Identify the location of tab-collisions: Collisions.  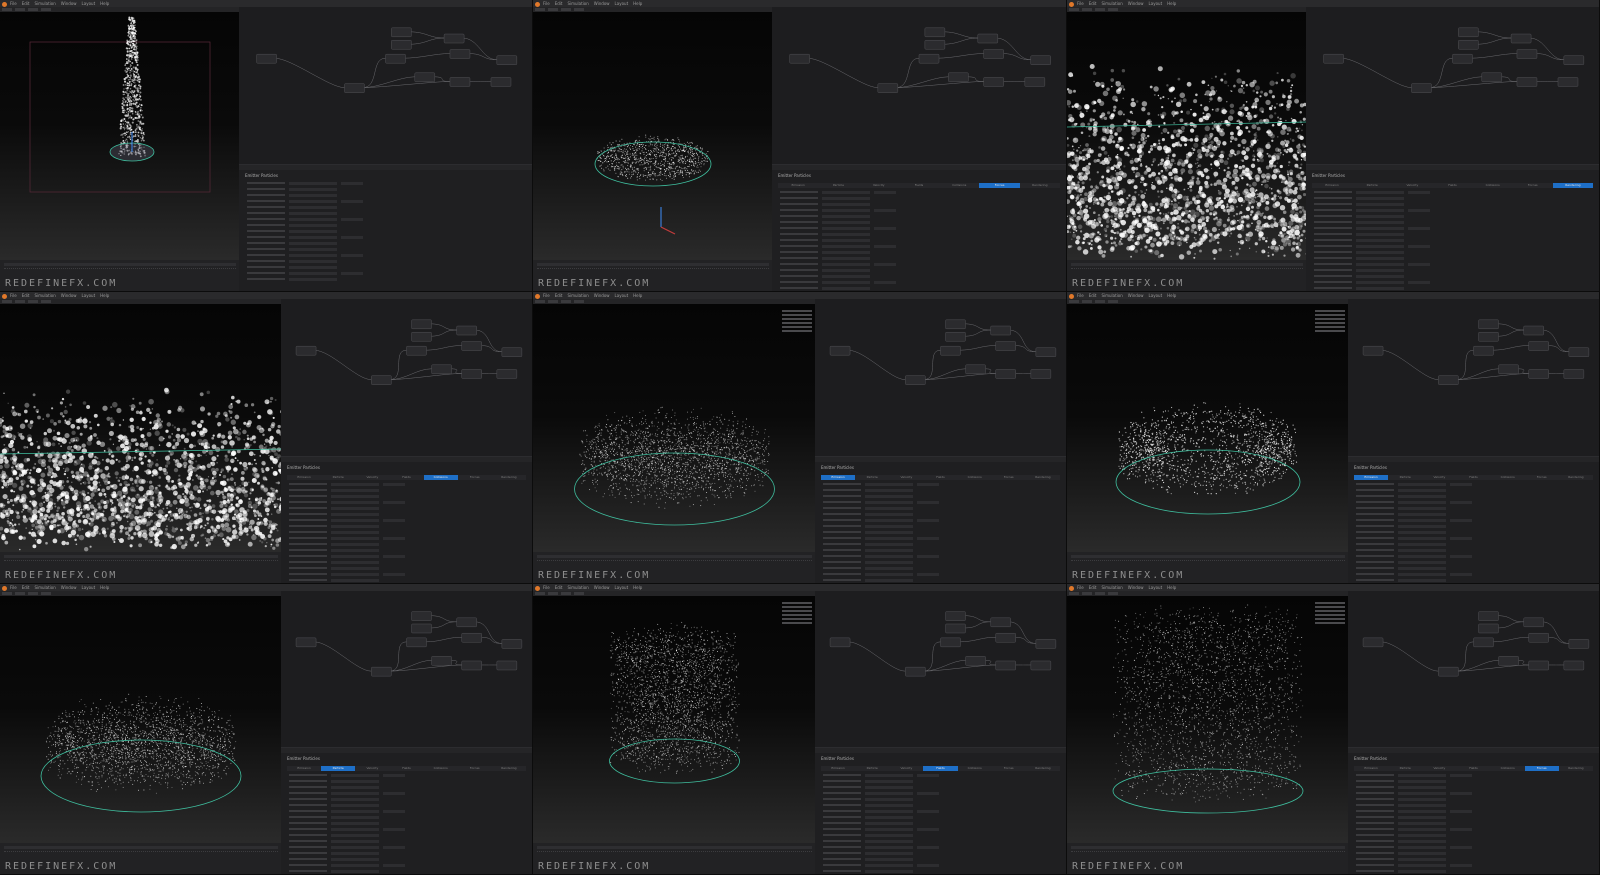
(1493, 185).